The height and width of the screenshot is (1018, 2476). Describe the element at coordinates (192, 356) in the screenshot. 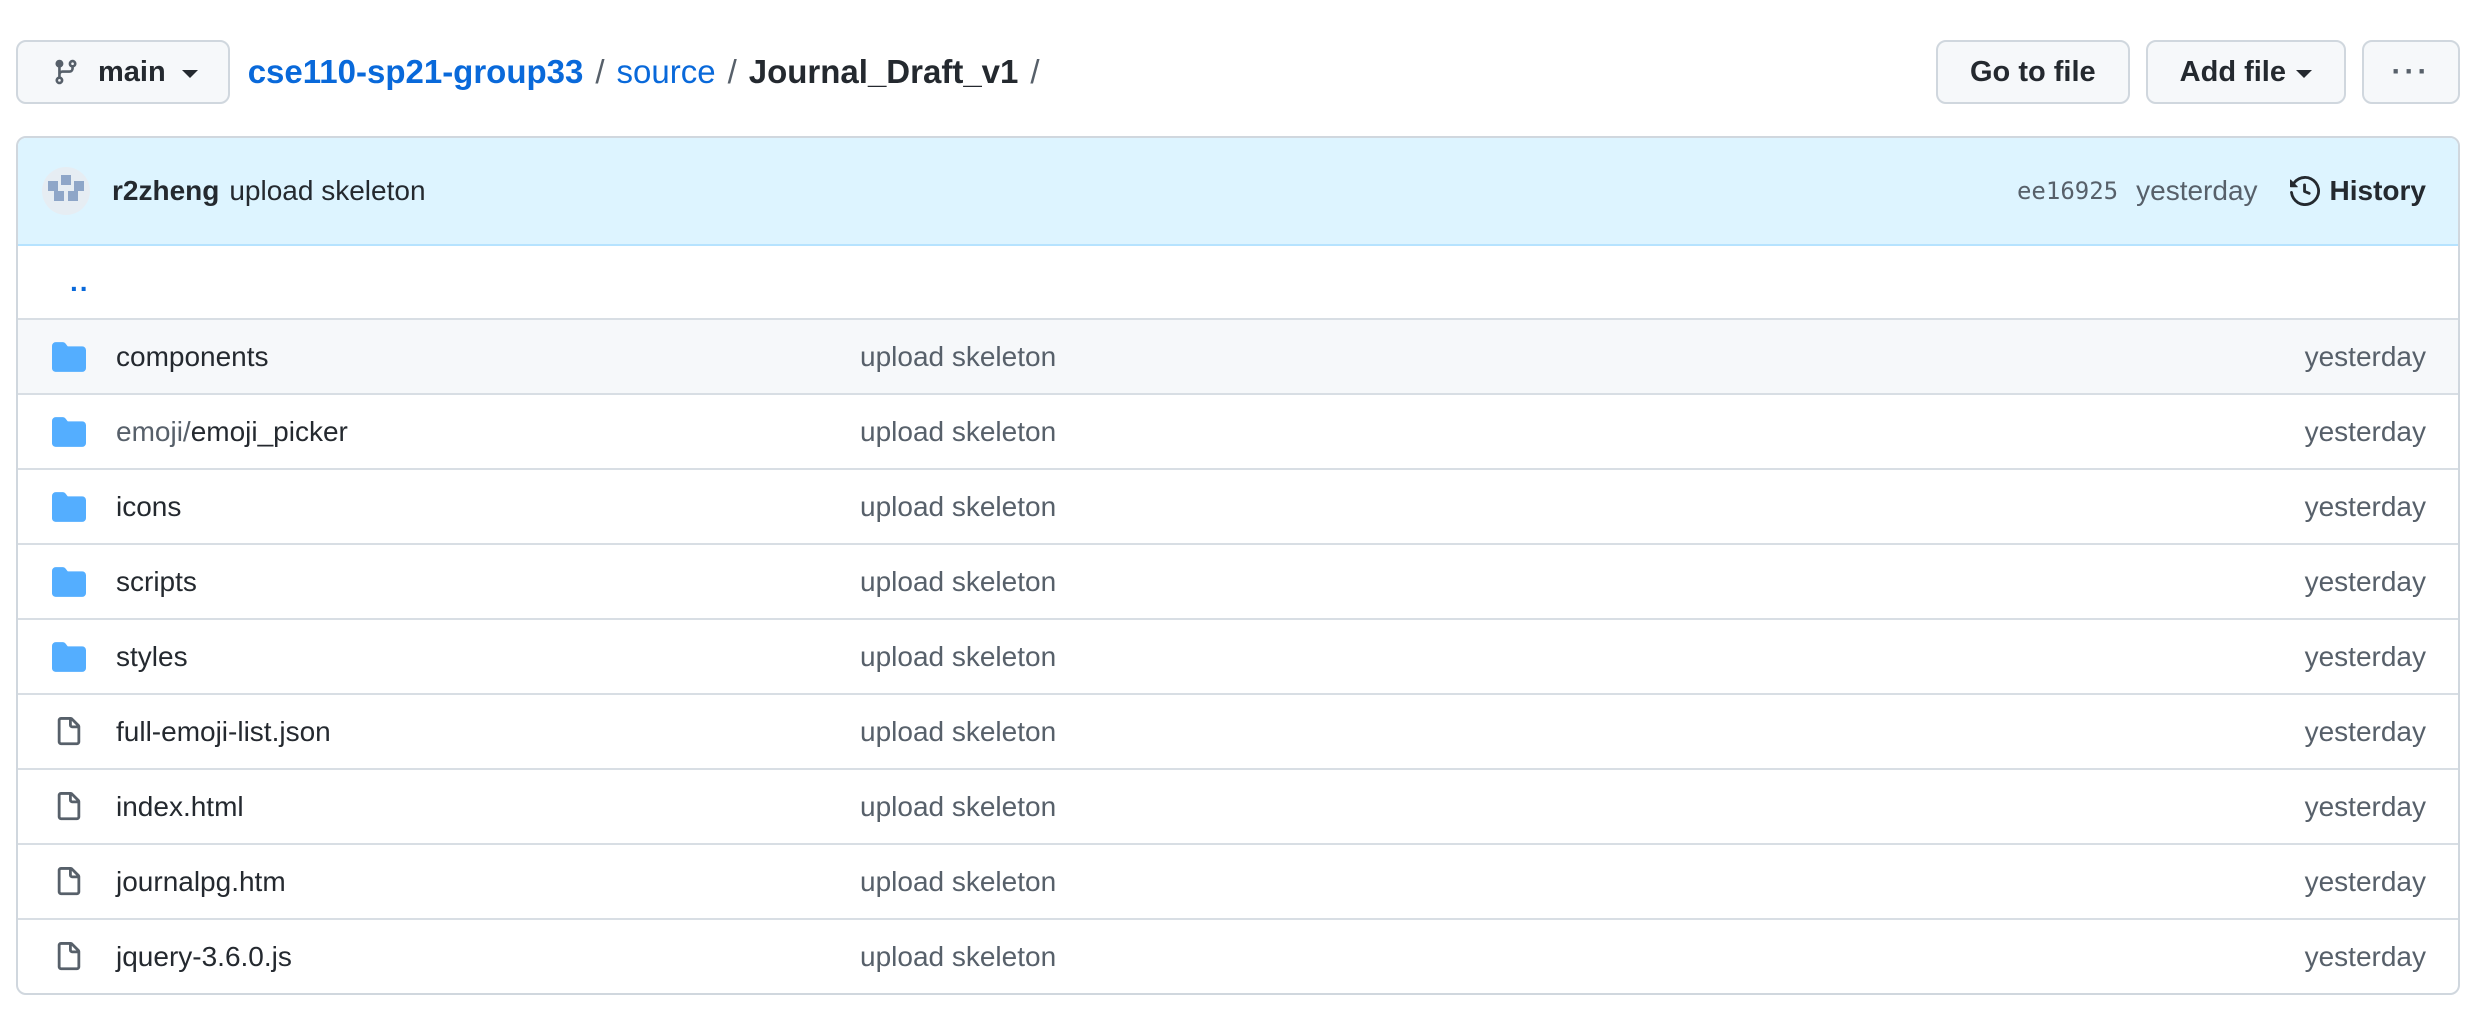

I see `file-name-text: components` at that location.